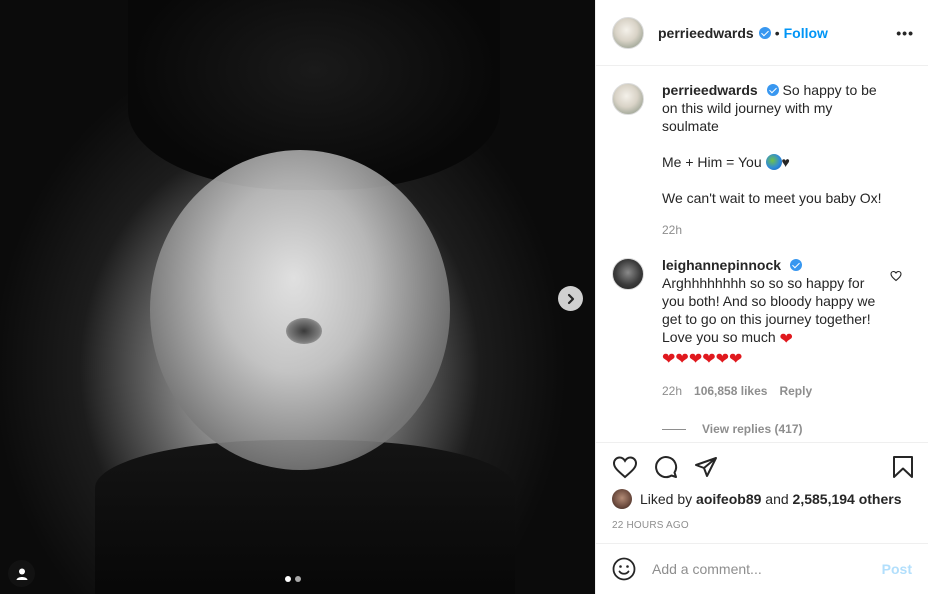  I want to click on like-comment-heart-icon, so click(896, 276).